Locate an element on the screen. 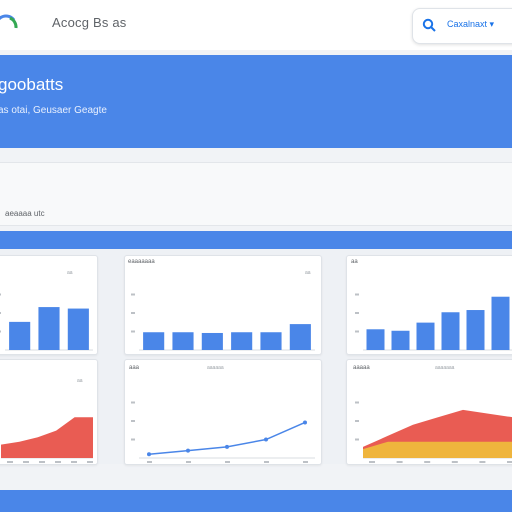 The image size is (512, 512). chart-card-1: aa is located at coordinates (49, 305).